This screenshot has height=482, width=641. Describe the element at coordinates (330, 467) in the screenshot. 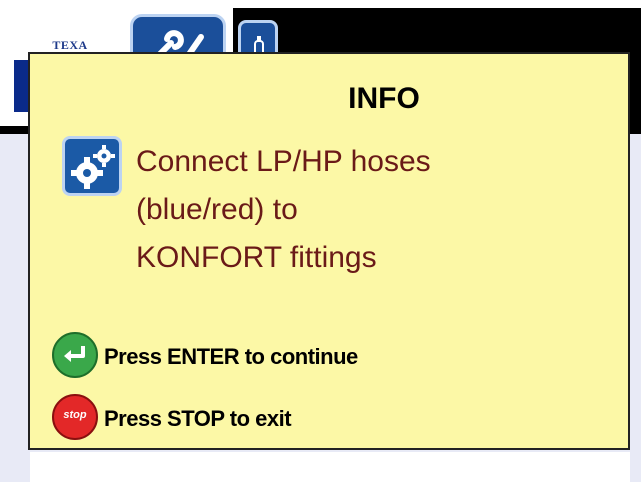

I see `bottom-strip` at that location.